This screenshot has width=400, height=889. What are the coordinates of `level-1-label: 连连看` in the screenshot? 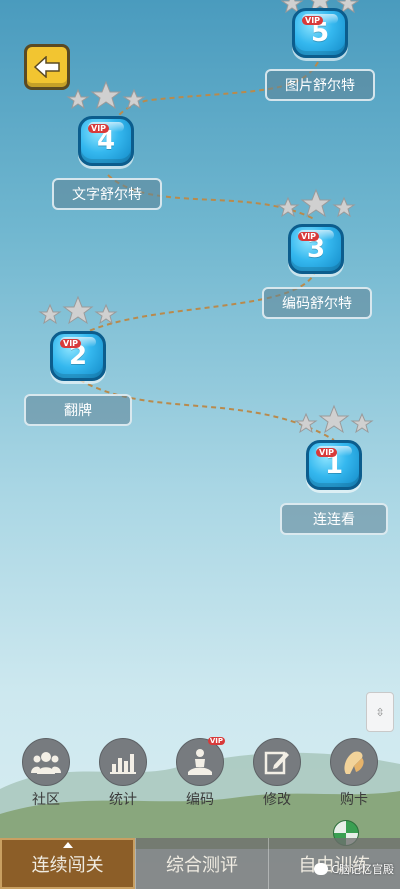 It's located at (334, 519).